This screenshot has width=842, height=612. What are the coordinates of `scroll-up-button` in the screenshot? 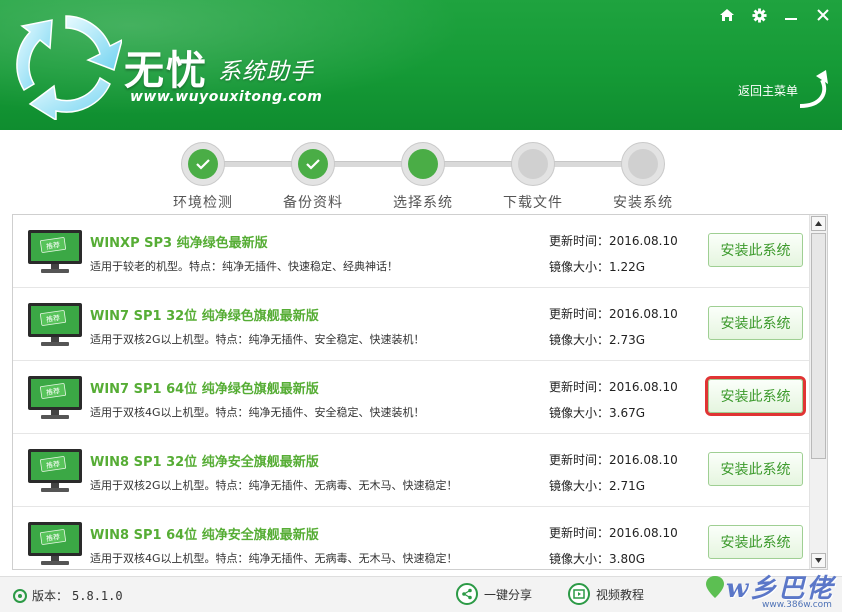 It's located at (818, 223).